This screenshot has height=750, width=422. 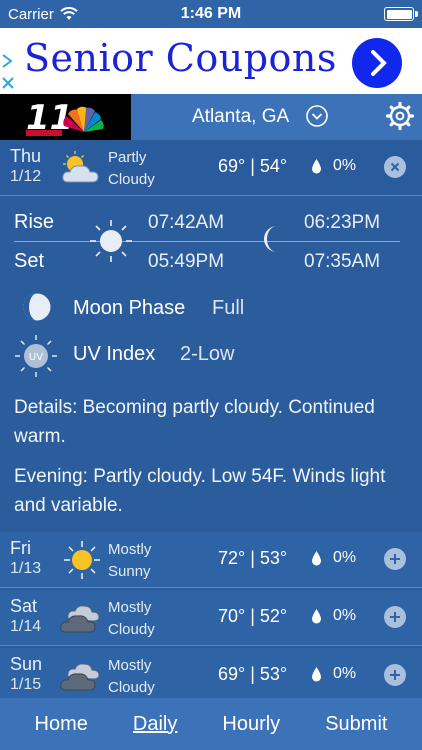 What do you see at coordinates (253, 616) in the screenshot?
I see `temperature-high-low: 70° | 52°` at bounding box center [253, 616].